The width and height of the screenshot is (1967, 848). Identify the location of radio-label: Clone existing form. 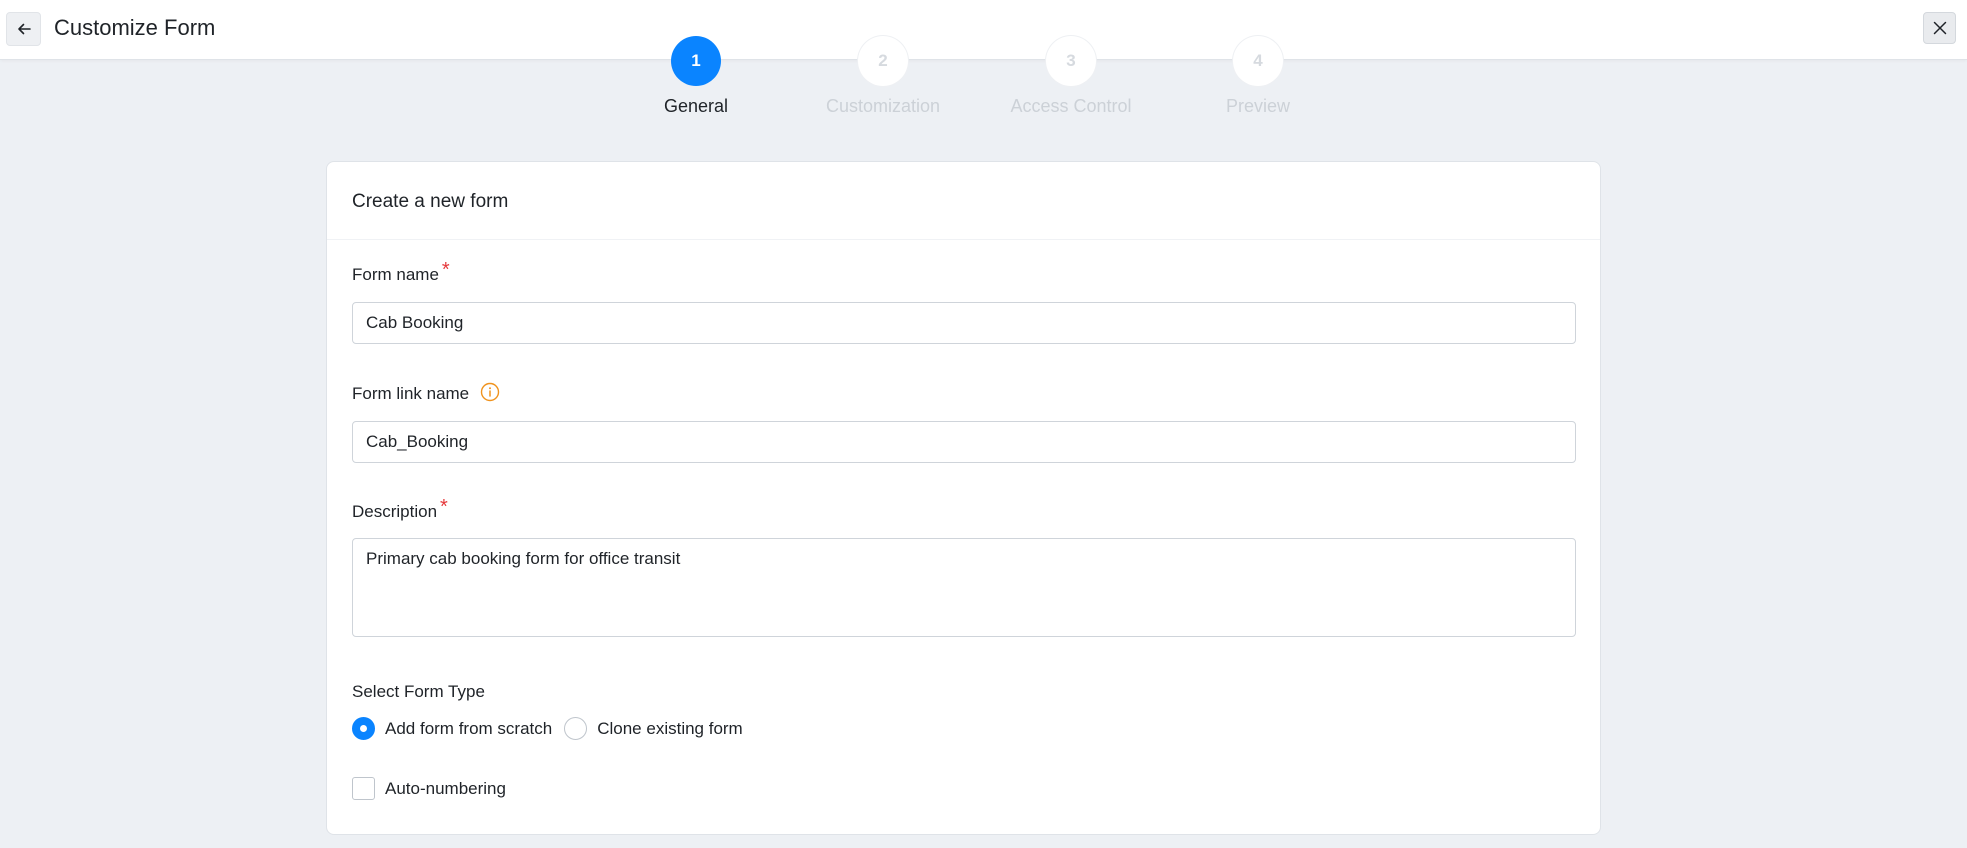
(670, 728).